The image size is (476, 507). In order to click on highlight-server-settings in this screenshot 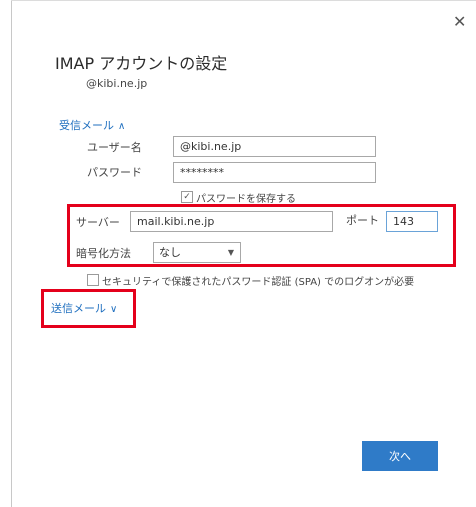, I will do `click(261, 235)`.